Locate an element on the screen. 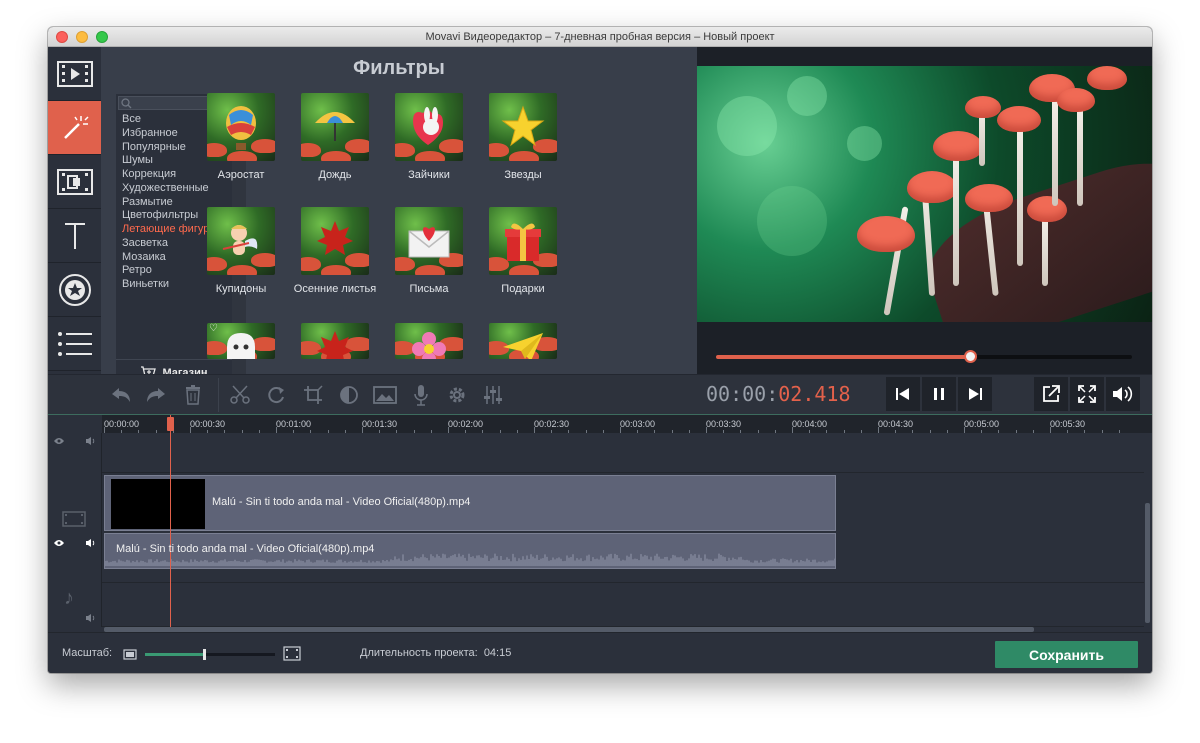 The image size is (1200, 743). filter-label: Зайчики is located at coordinates (429, 175).